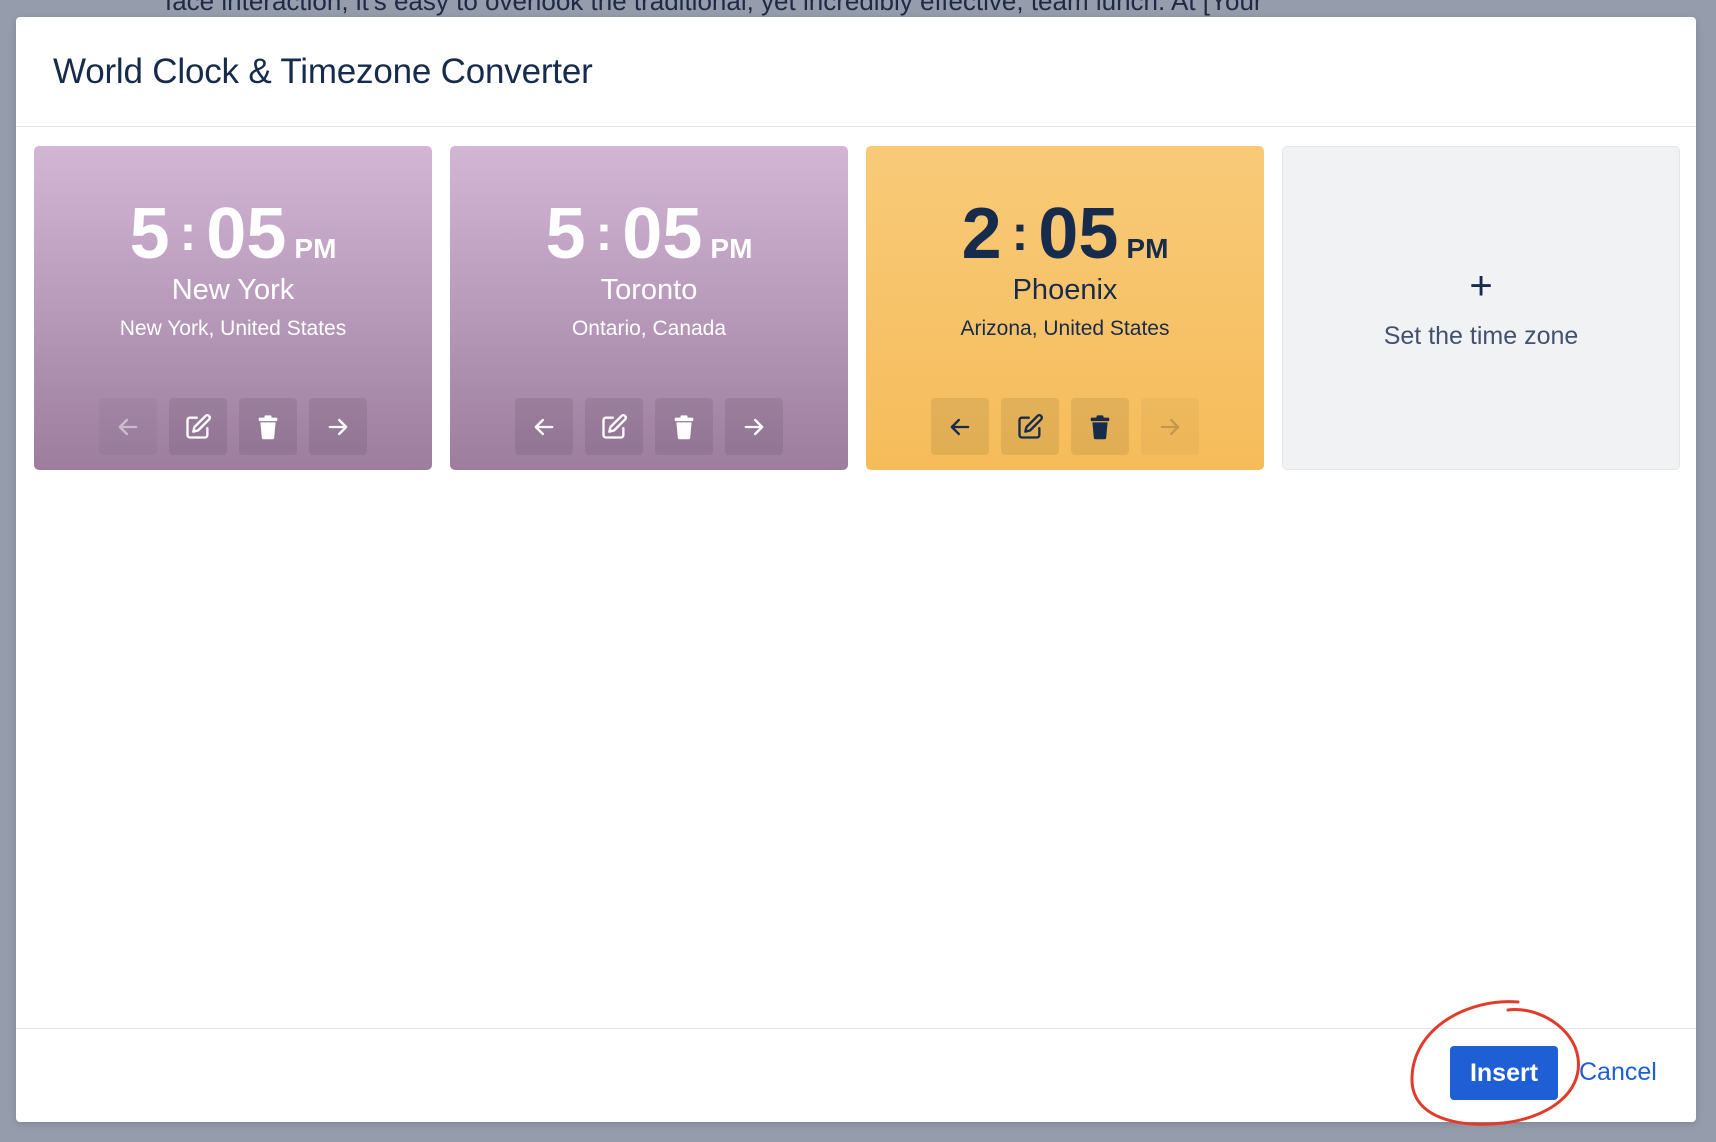 The image size is (1716, 1142). What do you see at coordinates (1065, 328) in the screenshot?
I see `clock-region: Arizona, United States` at bounding box center [1065, 328].